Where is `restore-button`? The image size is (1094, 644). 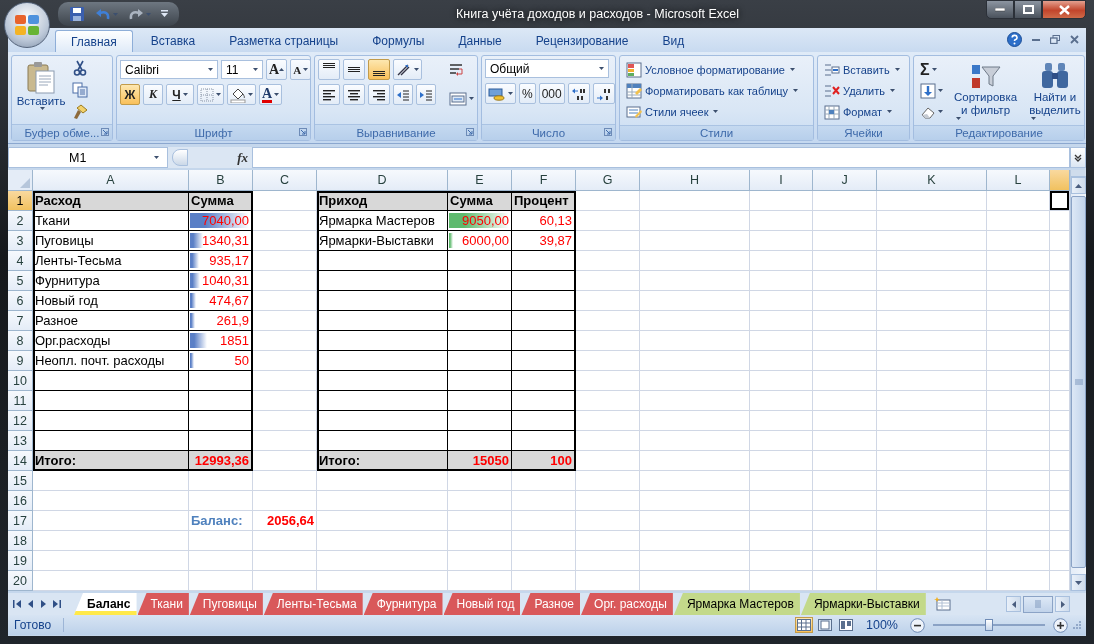 restore-button is located at coordinates (1055, 39).